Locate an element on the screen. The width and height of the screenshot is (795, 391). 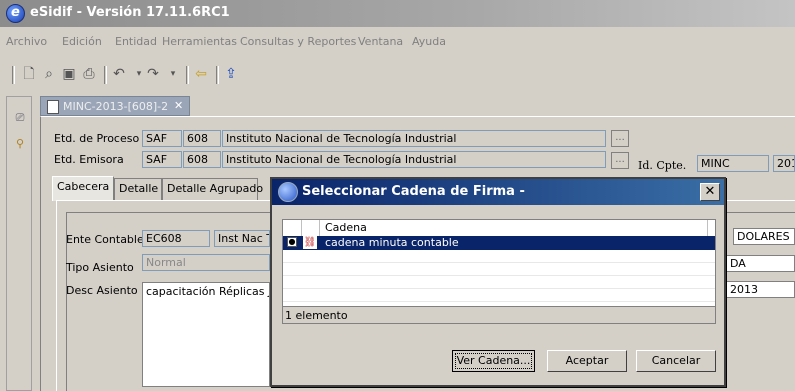
table-row: ● ⛓ cadena minuta contable is located at coordinates (499, 243).